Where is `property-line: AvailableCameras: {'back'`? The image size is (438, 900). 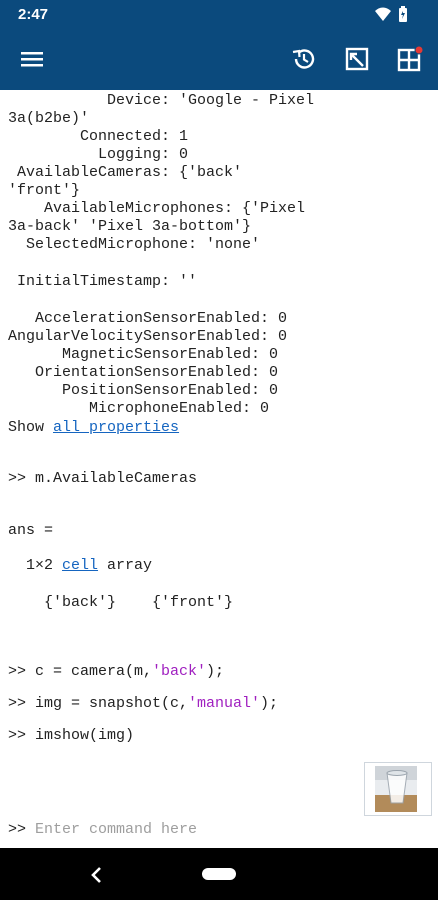 property-line: AvailableCameras: {'back' is located at coordinates (125, 172).